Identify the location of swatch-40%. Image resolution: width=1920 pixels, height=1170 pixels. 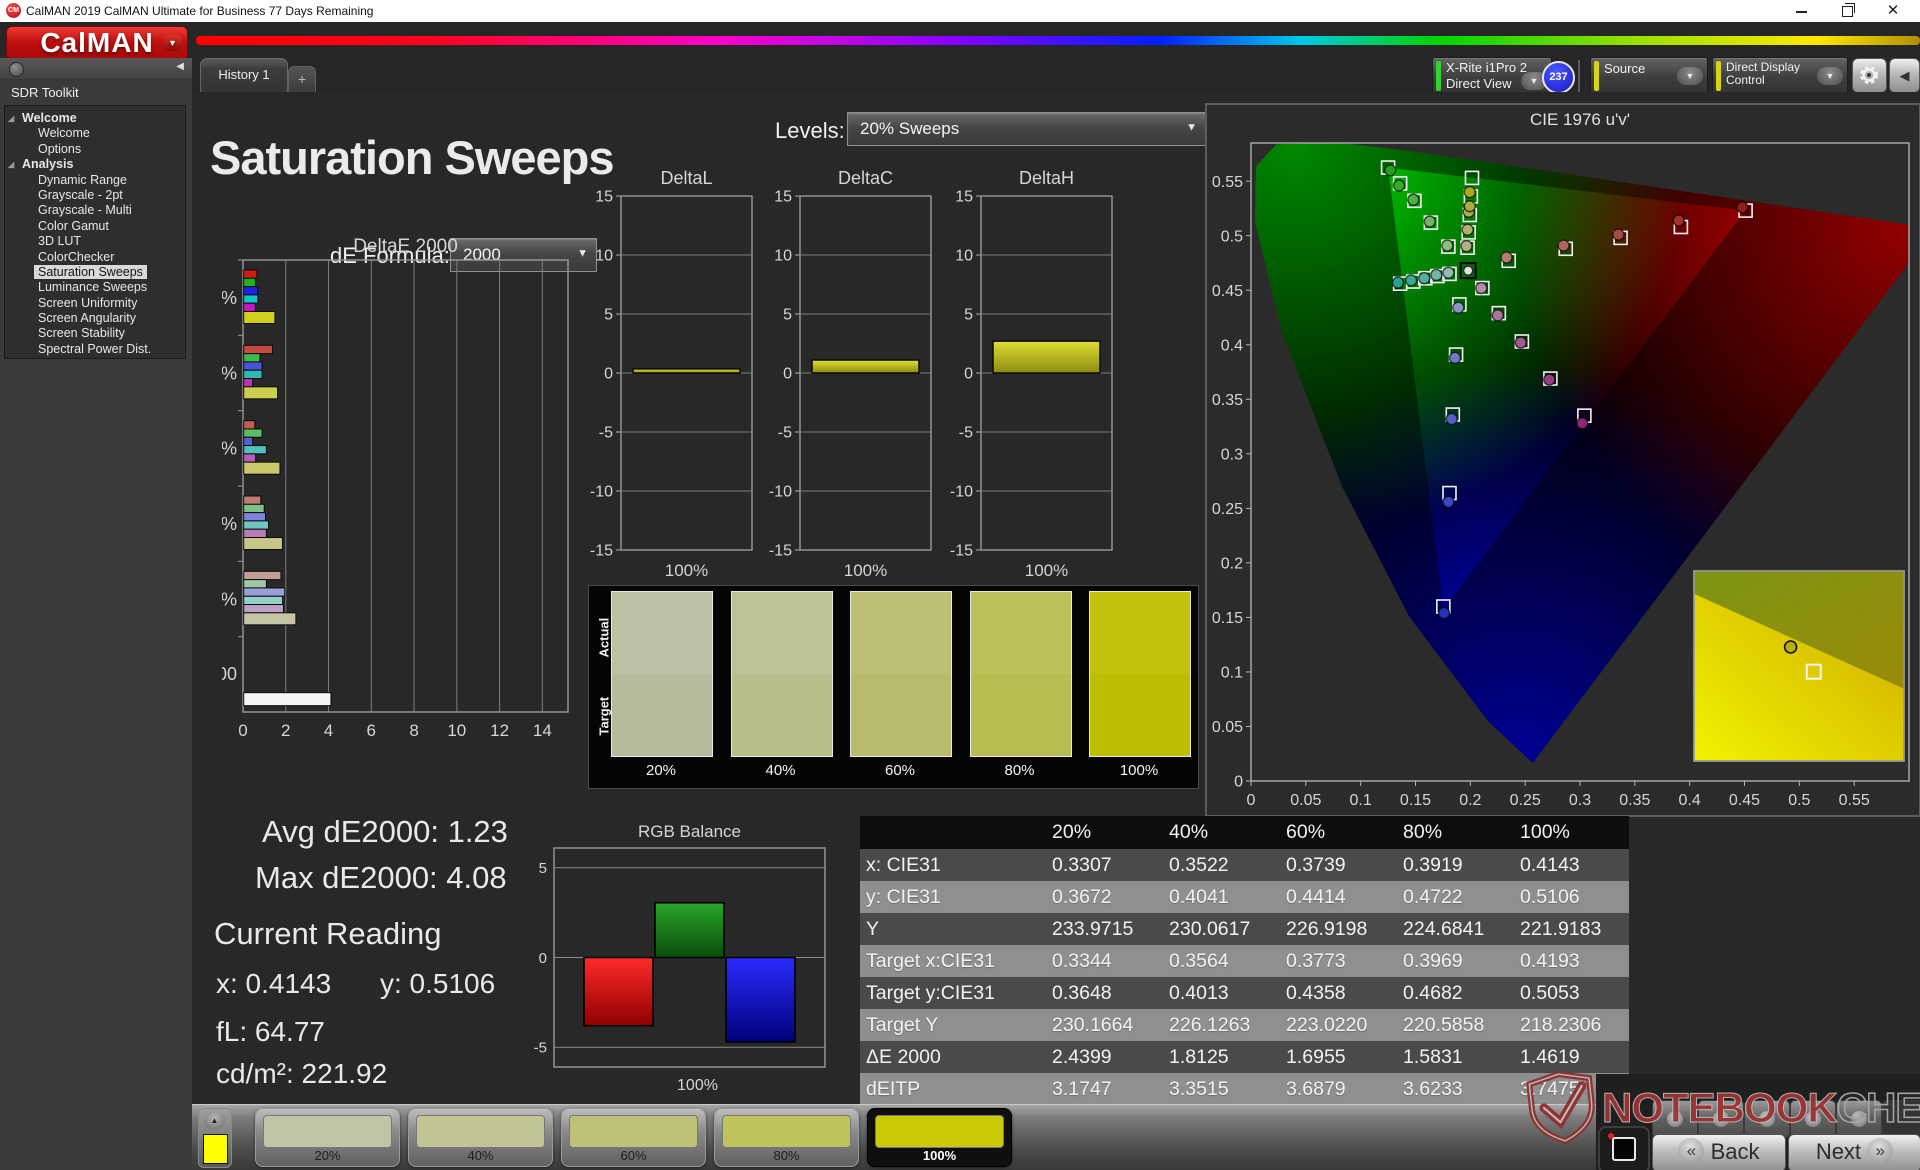
(781, 674).